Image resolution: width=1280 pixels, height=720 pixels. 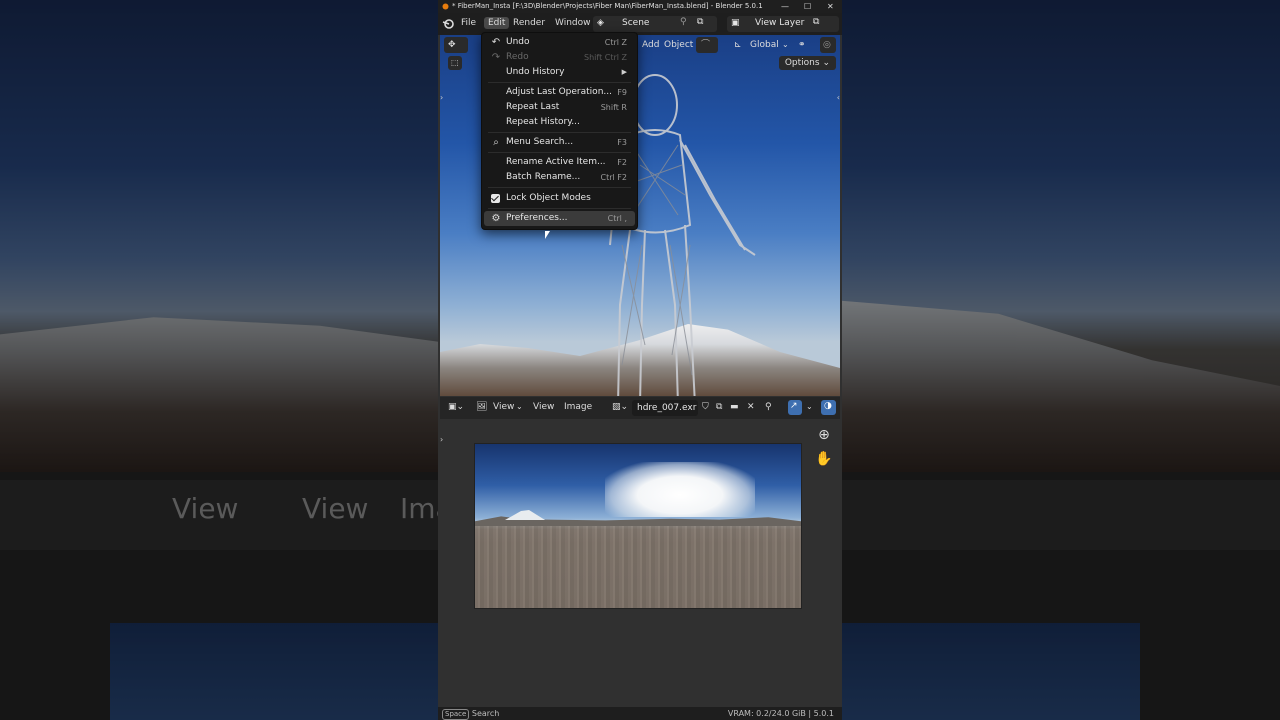 I want to click on open-image-folder-icon: ▬, so click(x=734, y=407).